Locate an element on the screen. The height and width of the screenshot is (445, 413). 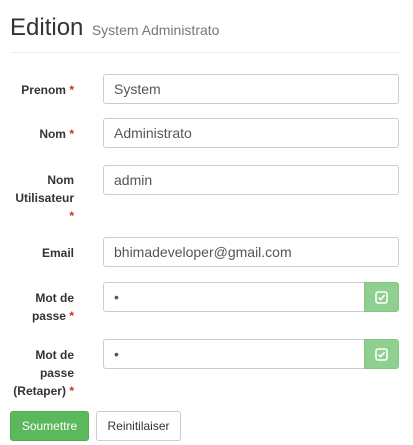
reset-button: Reinitilaiser is located at coordinates (138, 426).